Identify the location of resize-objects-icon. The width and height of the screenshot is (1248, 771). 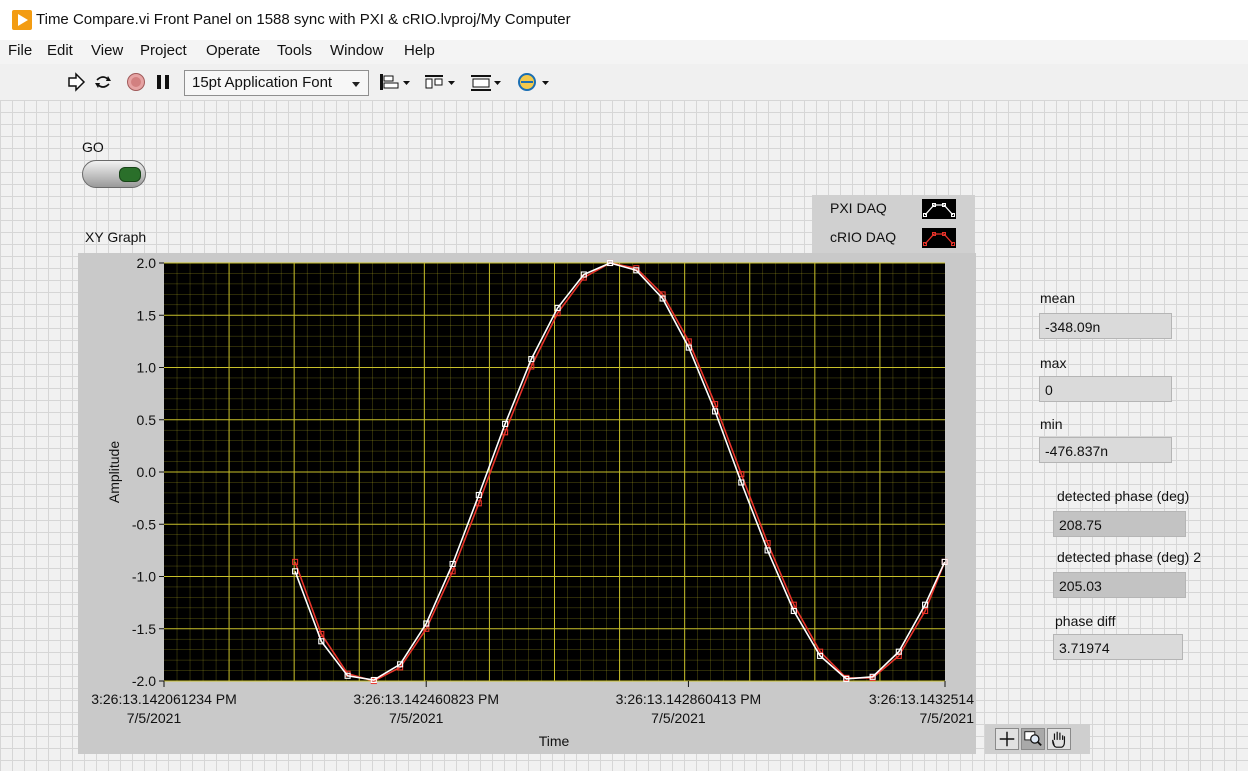
(486, 82).